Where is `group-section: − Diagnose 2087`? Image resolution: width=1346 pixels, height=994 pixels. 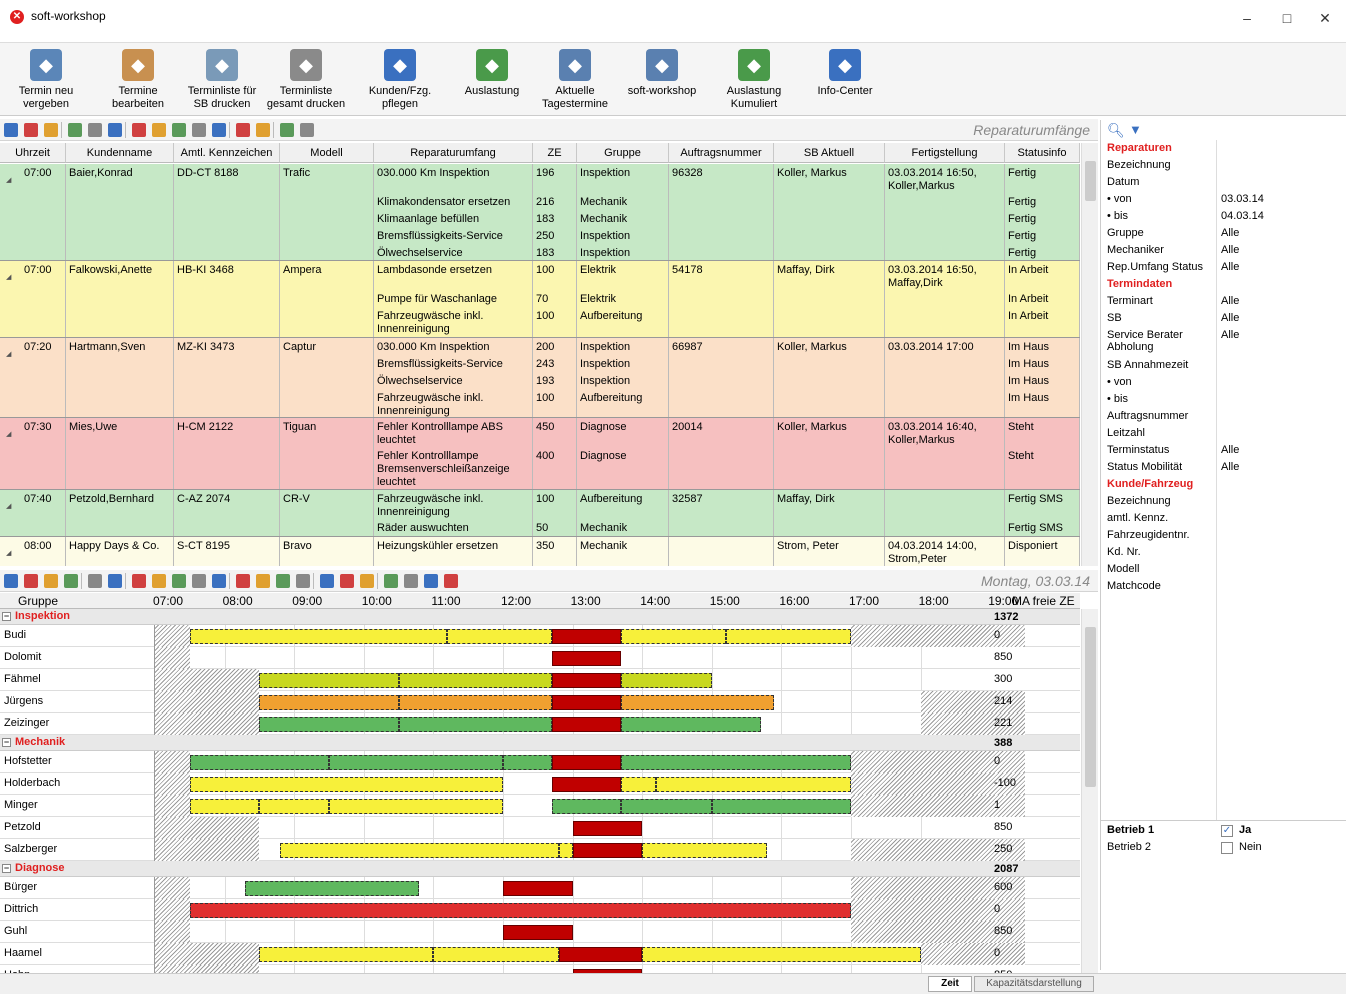 group-section: − Diagnose 2087 is located at coordinates (540, 869).